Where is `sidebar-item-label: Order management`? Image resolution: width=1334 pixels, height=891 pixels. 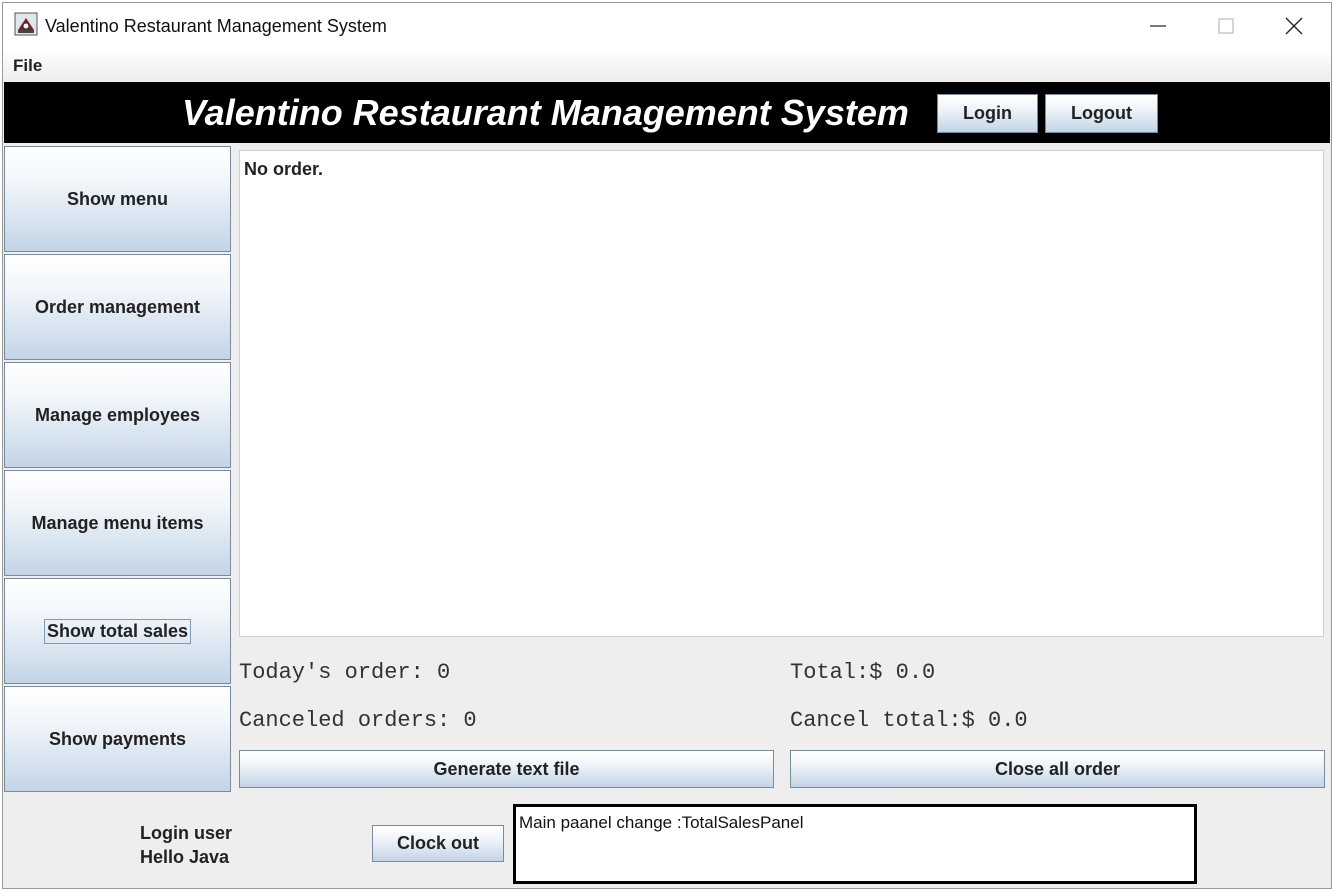
sidebar-item-label: Order management is located at coordinates (117, 306).